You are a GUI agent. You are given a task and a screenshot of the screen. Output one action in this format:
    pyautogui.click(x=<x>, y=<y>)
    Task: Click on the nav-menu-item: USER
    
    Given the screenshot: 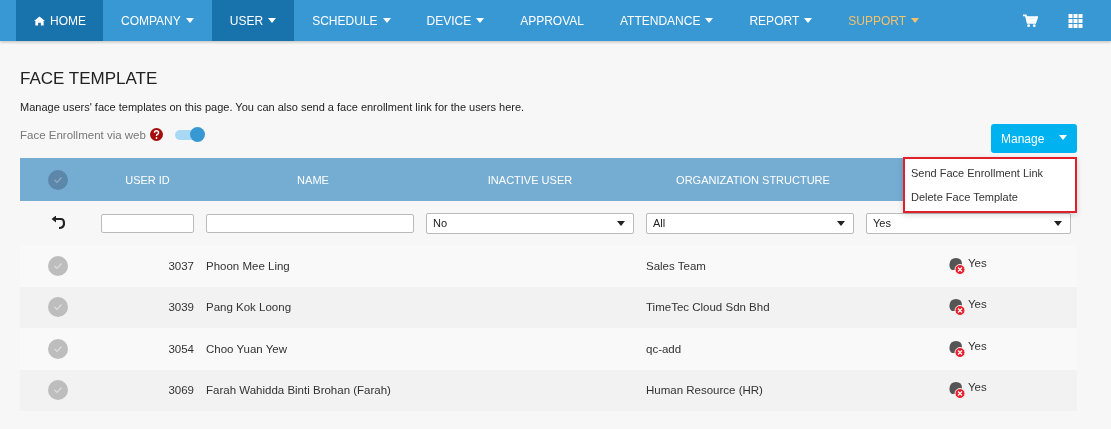 What is the action you would take?
    pyautogui.click(x=253, y=20)
    